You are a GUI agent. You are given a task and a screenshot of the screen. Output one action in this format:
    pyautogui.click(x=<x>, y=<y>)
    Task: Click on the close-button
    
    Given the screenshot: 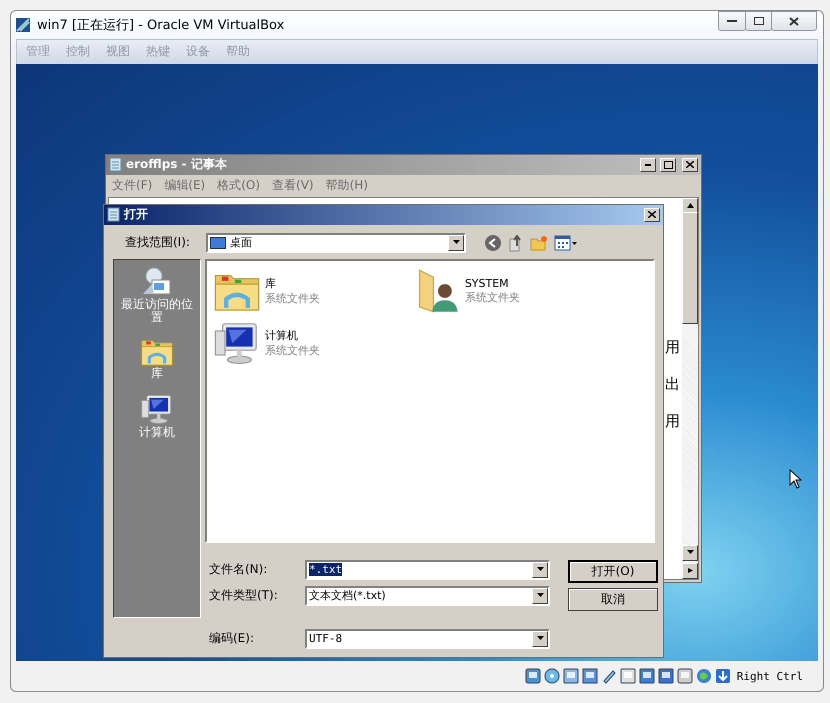 What is the action you would take?
    pyautogui.click(x=794, y=21)
    